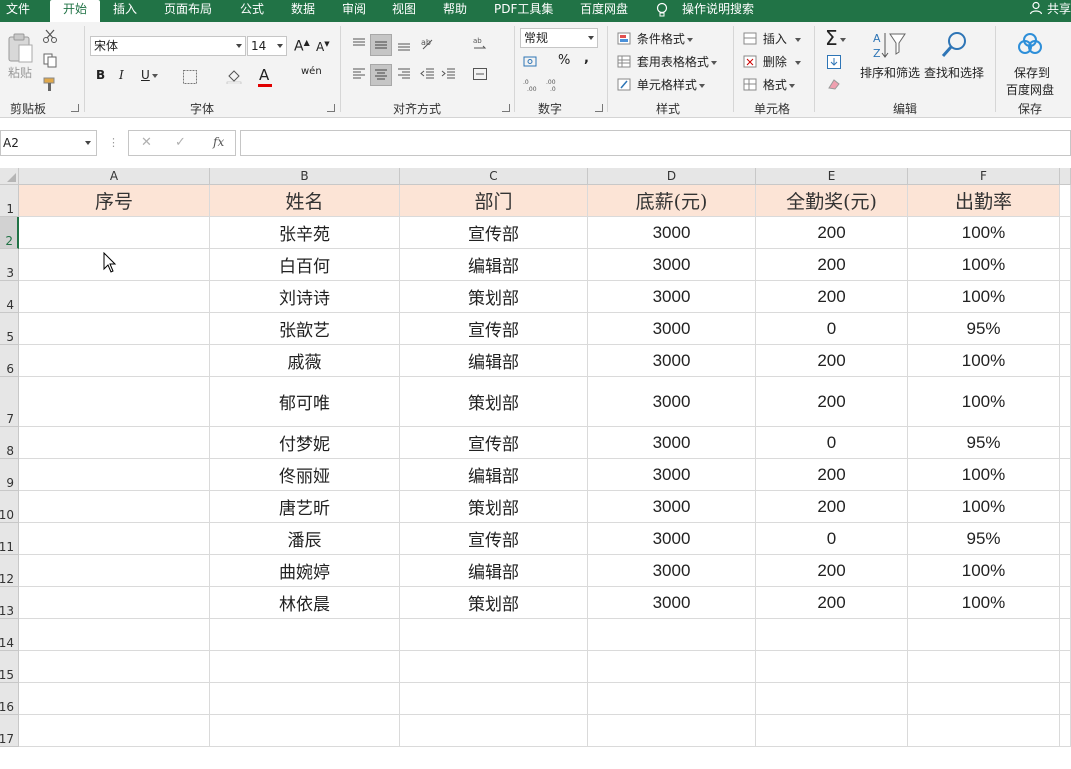  Describe the element at coordinates (954, 72) in the screenshot. I see `find-select-button: 查找和选择` at that location.